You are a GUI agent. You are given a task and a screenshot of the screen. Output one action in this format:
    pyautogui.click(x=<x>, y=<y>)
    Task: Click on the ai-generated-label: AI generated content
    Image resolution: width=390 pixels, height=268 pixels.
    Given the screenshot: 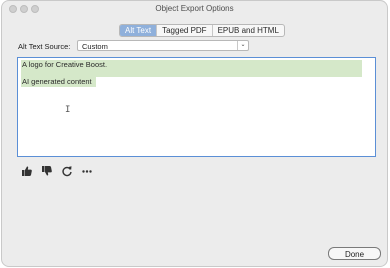 What is the action you would take?
    pyautogui.click(x=57, y=81)
    